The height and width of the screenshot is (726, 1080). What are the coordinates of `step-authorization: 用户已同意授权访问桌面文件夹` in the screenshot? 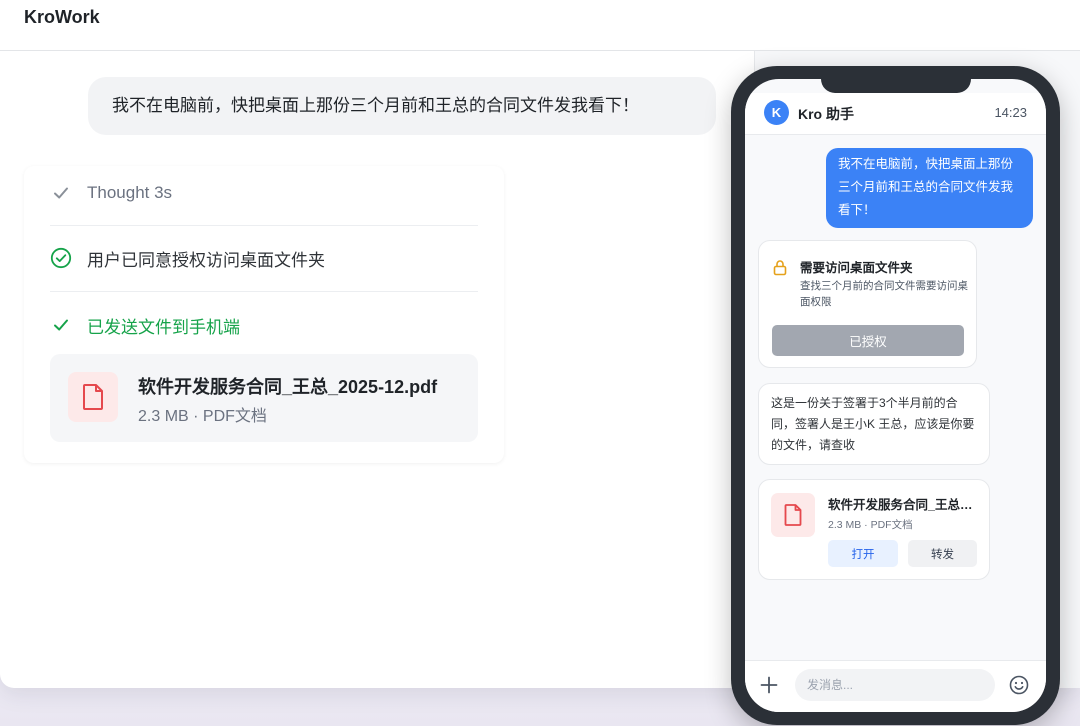 It's located at (187, 258).